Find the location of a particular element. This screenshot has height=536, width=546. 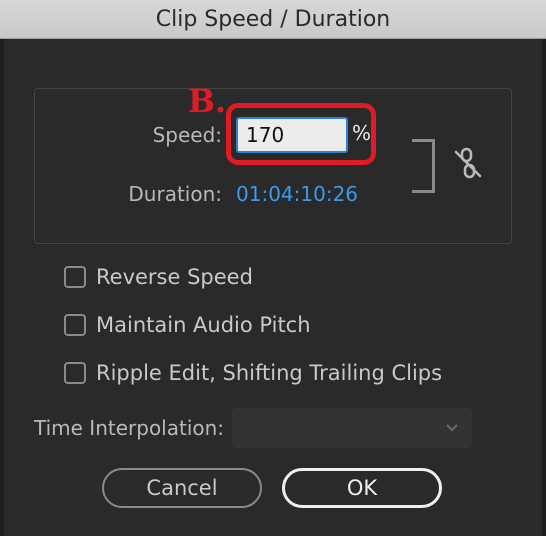

checkbox-label: Reverse Speed is located at coordinates (174, 277).